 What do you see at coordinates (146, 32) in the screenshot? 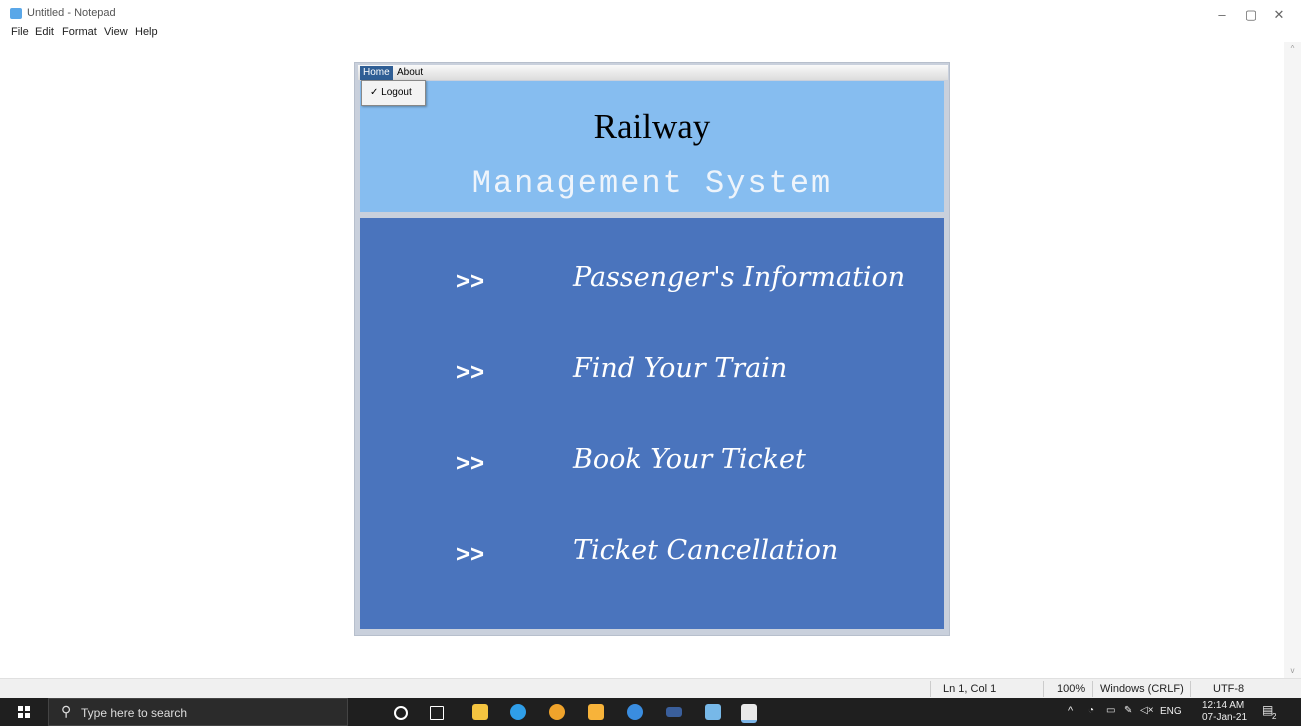
I see `menu-help: Help` at bounding box center [146, 32].